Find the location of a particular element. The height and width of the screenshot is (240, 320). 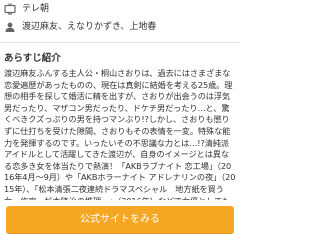

station-name: テレ朝 is located at coordinates (36, 9).